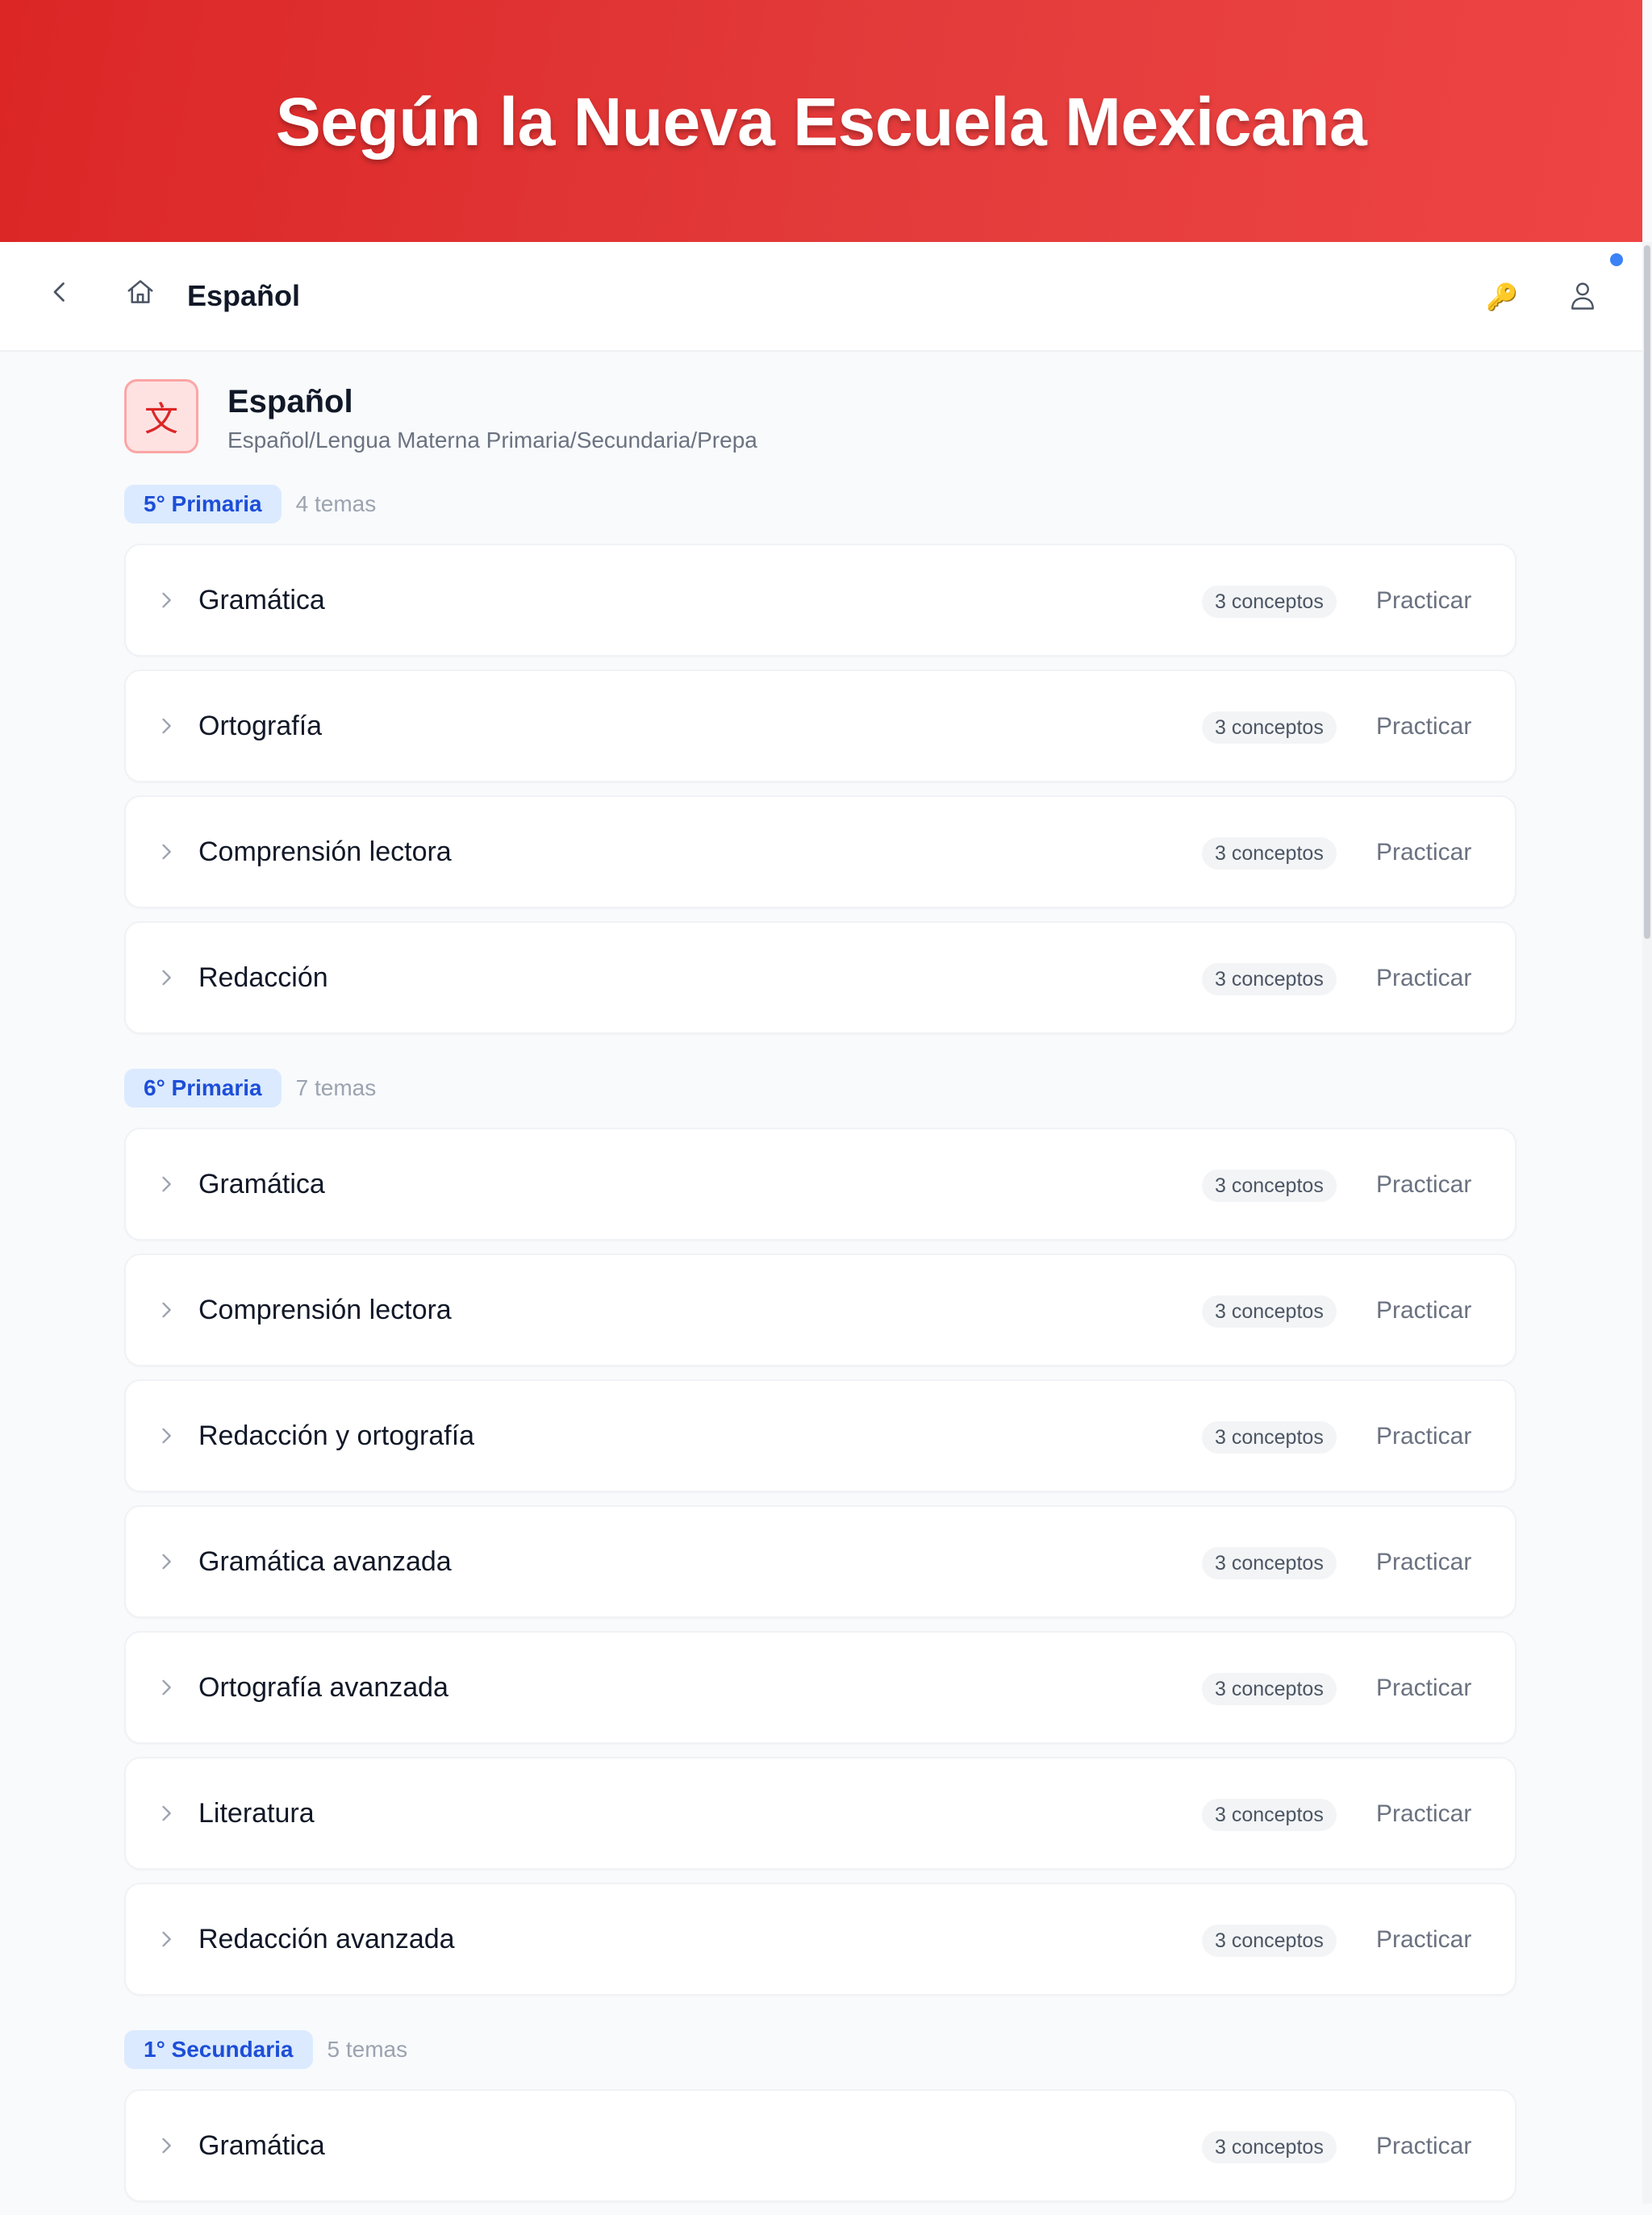 This screenshot has height=2215, width=1652. I want to click on grade-header: 6° Primaria 7 temas, so click(820, 1088).